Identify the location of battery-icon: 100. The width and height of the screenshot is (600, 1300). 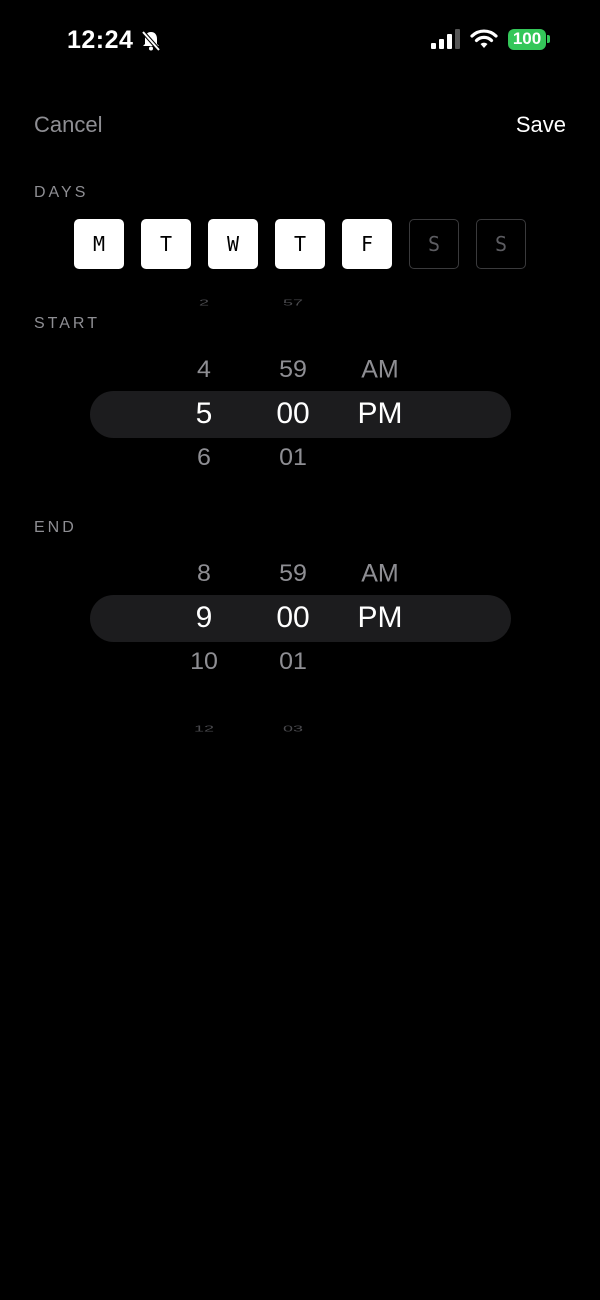
(529, 39).